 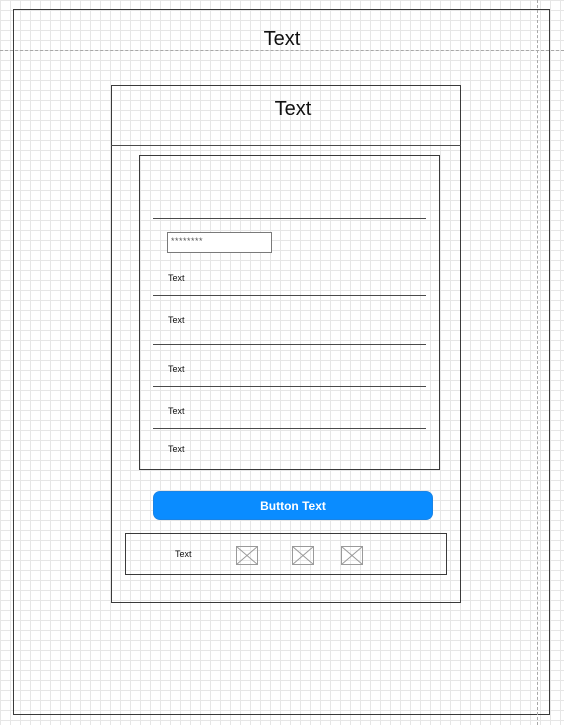 I want to click on dialog-header-divider, so click(x=286, y=145).